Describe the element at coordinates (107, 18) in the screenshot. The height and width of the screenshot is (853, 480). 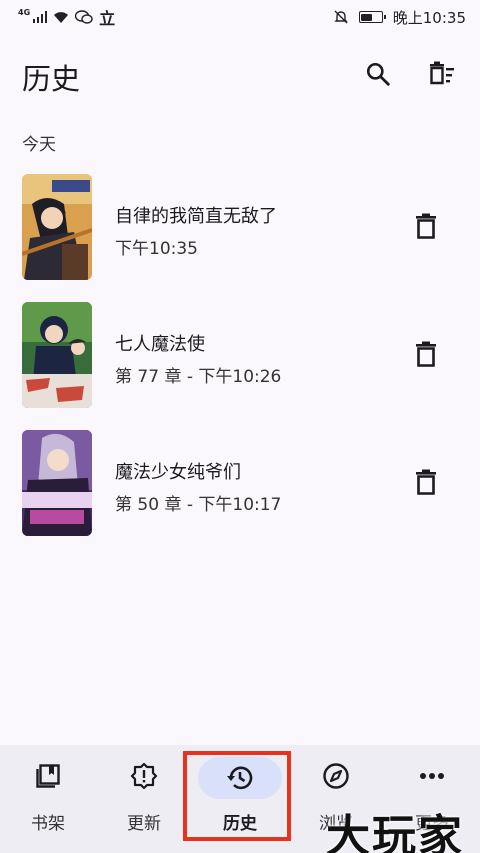
I see `app-icon: 立` at that location.